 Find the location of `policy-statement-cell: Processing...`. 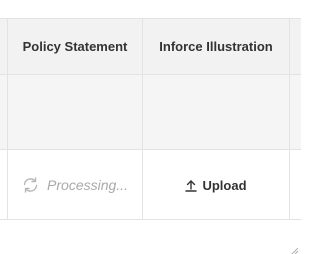

policy-statement-cell: Processing... is located at coordinates (75, 185).